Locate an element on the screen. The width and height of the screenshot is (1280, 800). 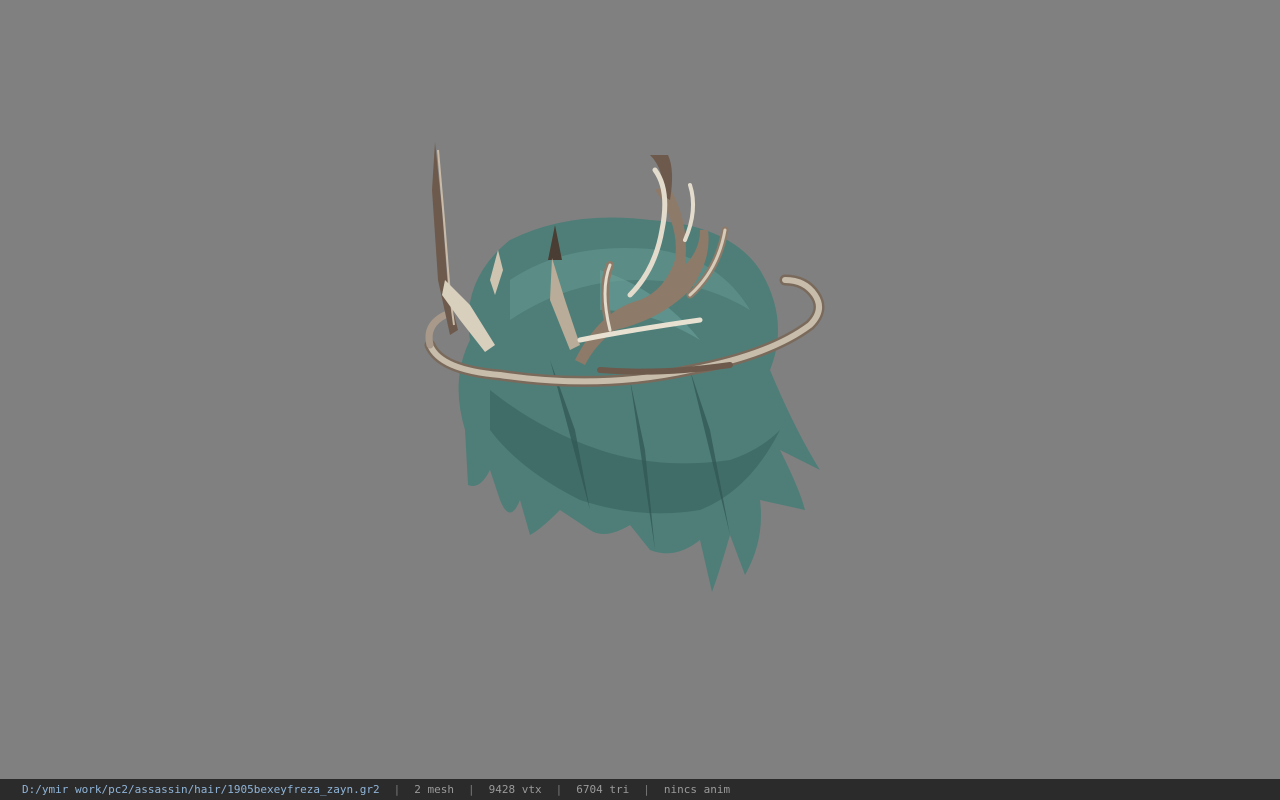
mesh-count: 2 mesh is located at coordinates (434, 789).